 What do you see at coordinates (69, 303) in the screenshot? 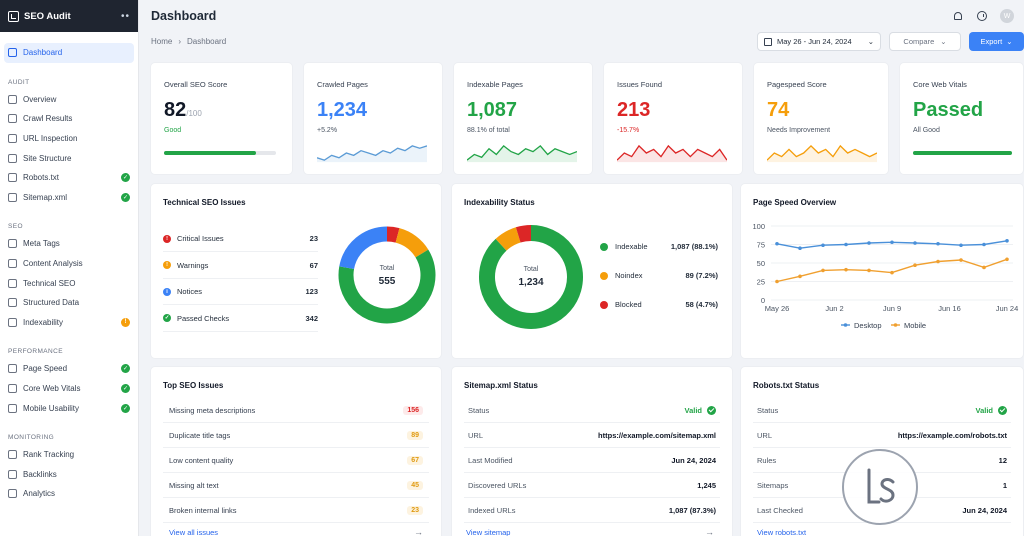
I see `sidebar-item-structured-data: Structured Data` at bounding box center [69, 303].